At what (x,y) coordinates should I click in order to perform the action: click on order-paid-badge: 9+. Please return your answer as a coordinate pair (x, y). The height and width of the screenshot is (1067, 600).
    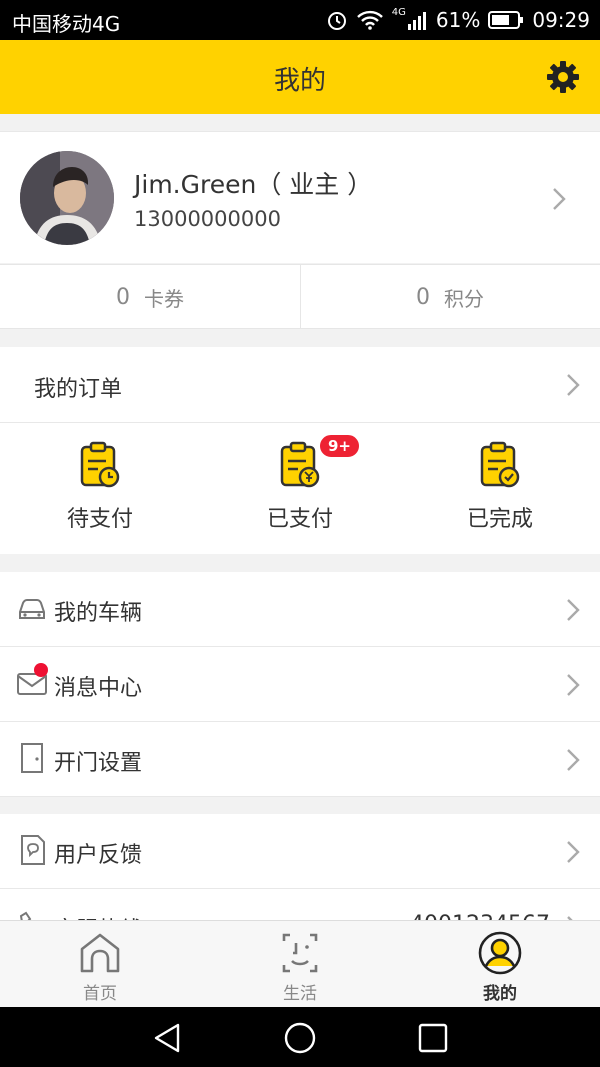
    Looking at the image, I should click on (340, 446).